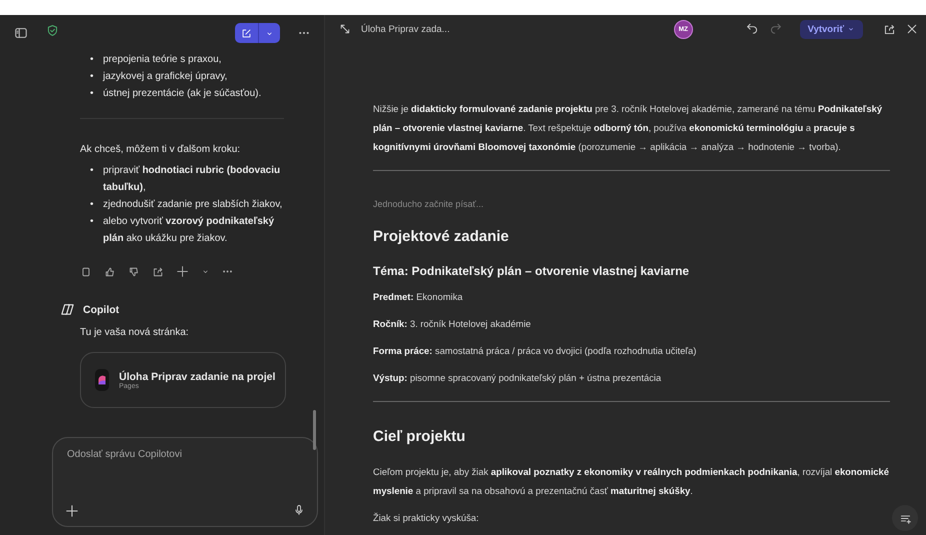 The height and width of the screenshot is (535, 926). What do you see at coordinates (831, 29) in the screenshot?
I see `create-button: Vytvoriť` at bounding box center [831, 29].